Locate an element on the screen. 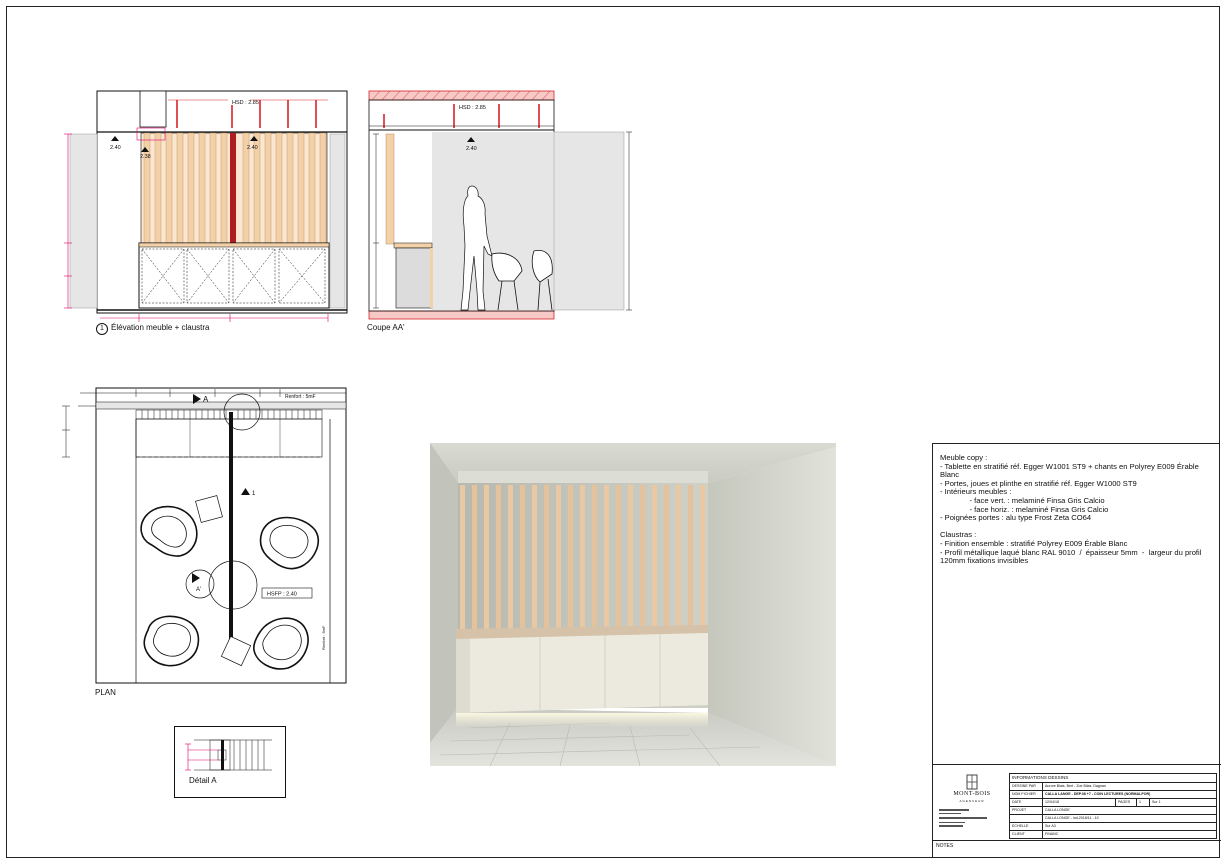 This screenshot has height=864, width=1227. table-row: PROJET CALLA LONGE is located at coordinates (1113, 811).